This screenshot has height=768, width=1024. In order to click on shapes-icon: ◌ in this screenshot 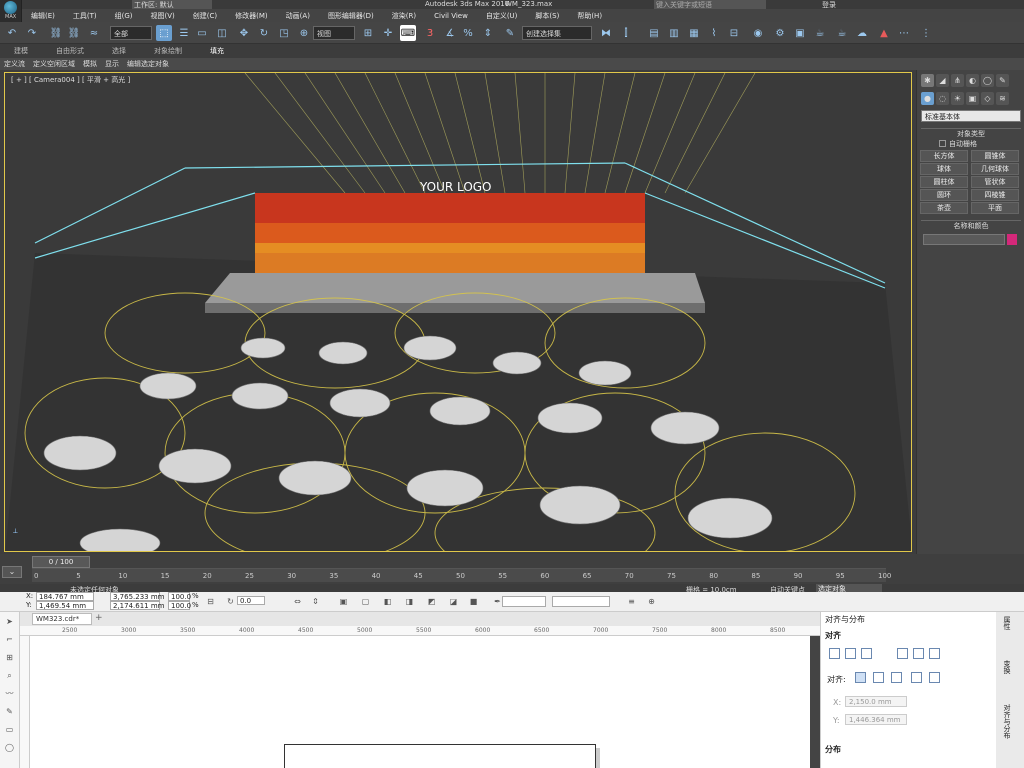, I will do `click(942, 98)`.